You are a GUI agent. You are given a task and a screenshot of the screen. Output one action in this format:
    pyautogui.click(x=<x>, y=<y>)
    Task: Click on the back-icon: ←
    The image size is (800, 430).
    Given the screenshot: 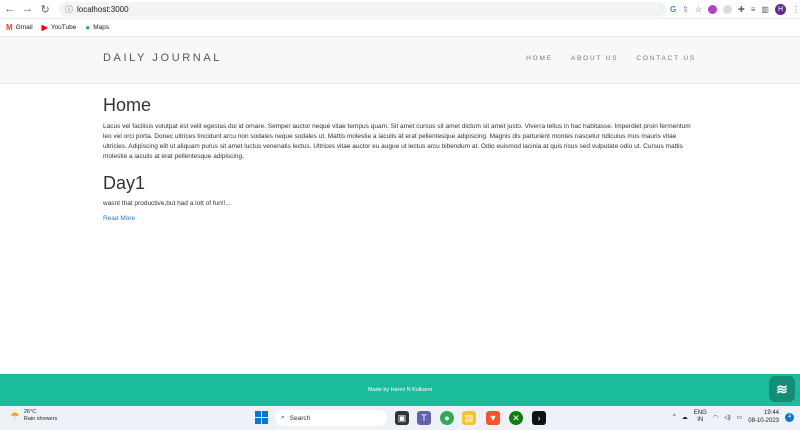 What is the action you would take?
    pyautogui.click(x=10, y=9)
    